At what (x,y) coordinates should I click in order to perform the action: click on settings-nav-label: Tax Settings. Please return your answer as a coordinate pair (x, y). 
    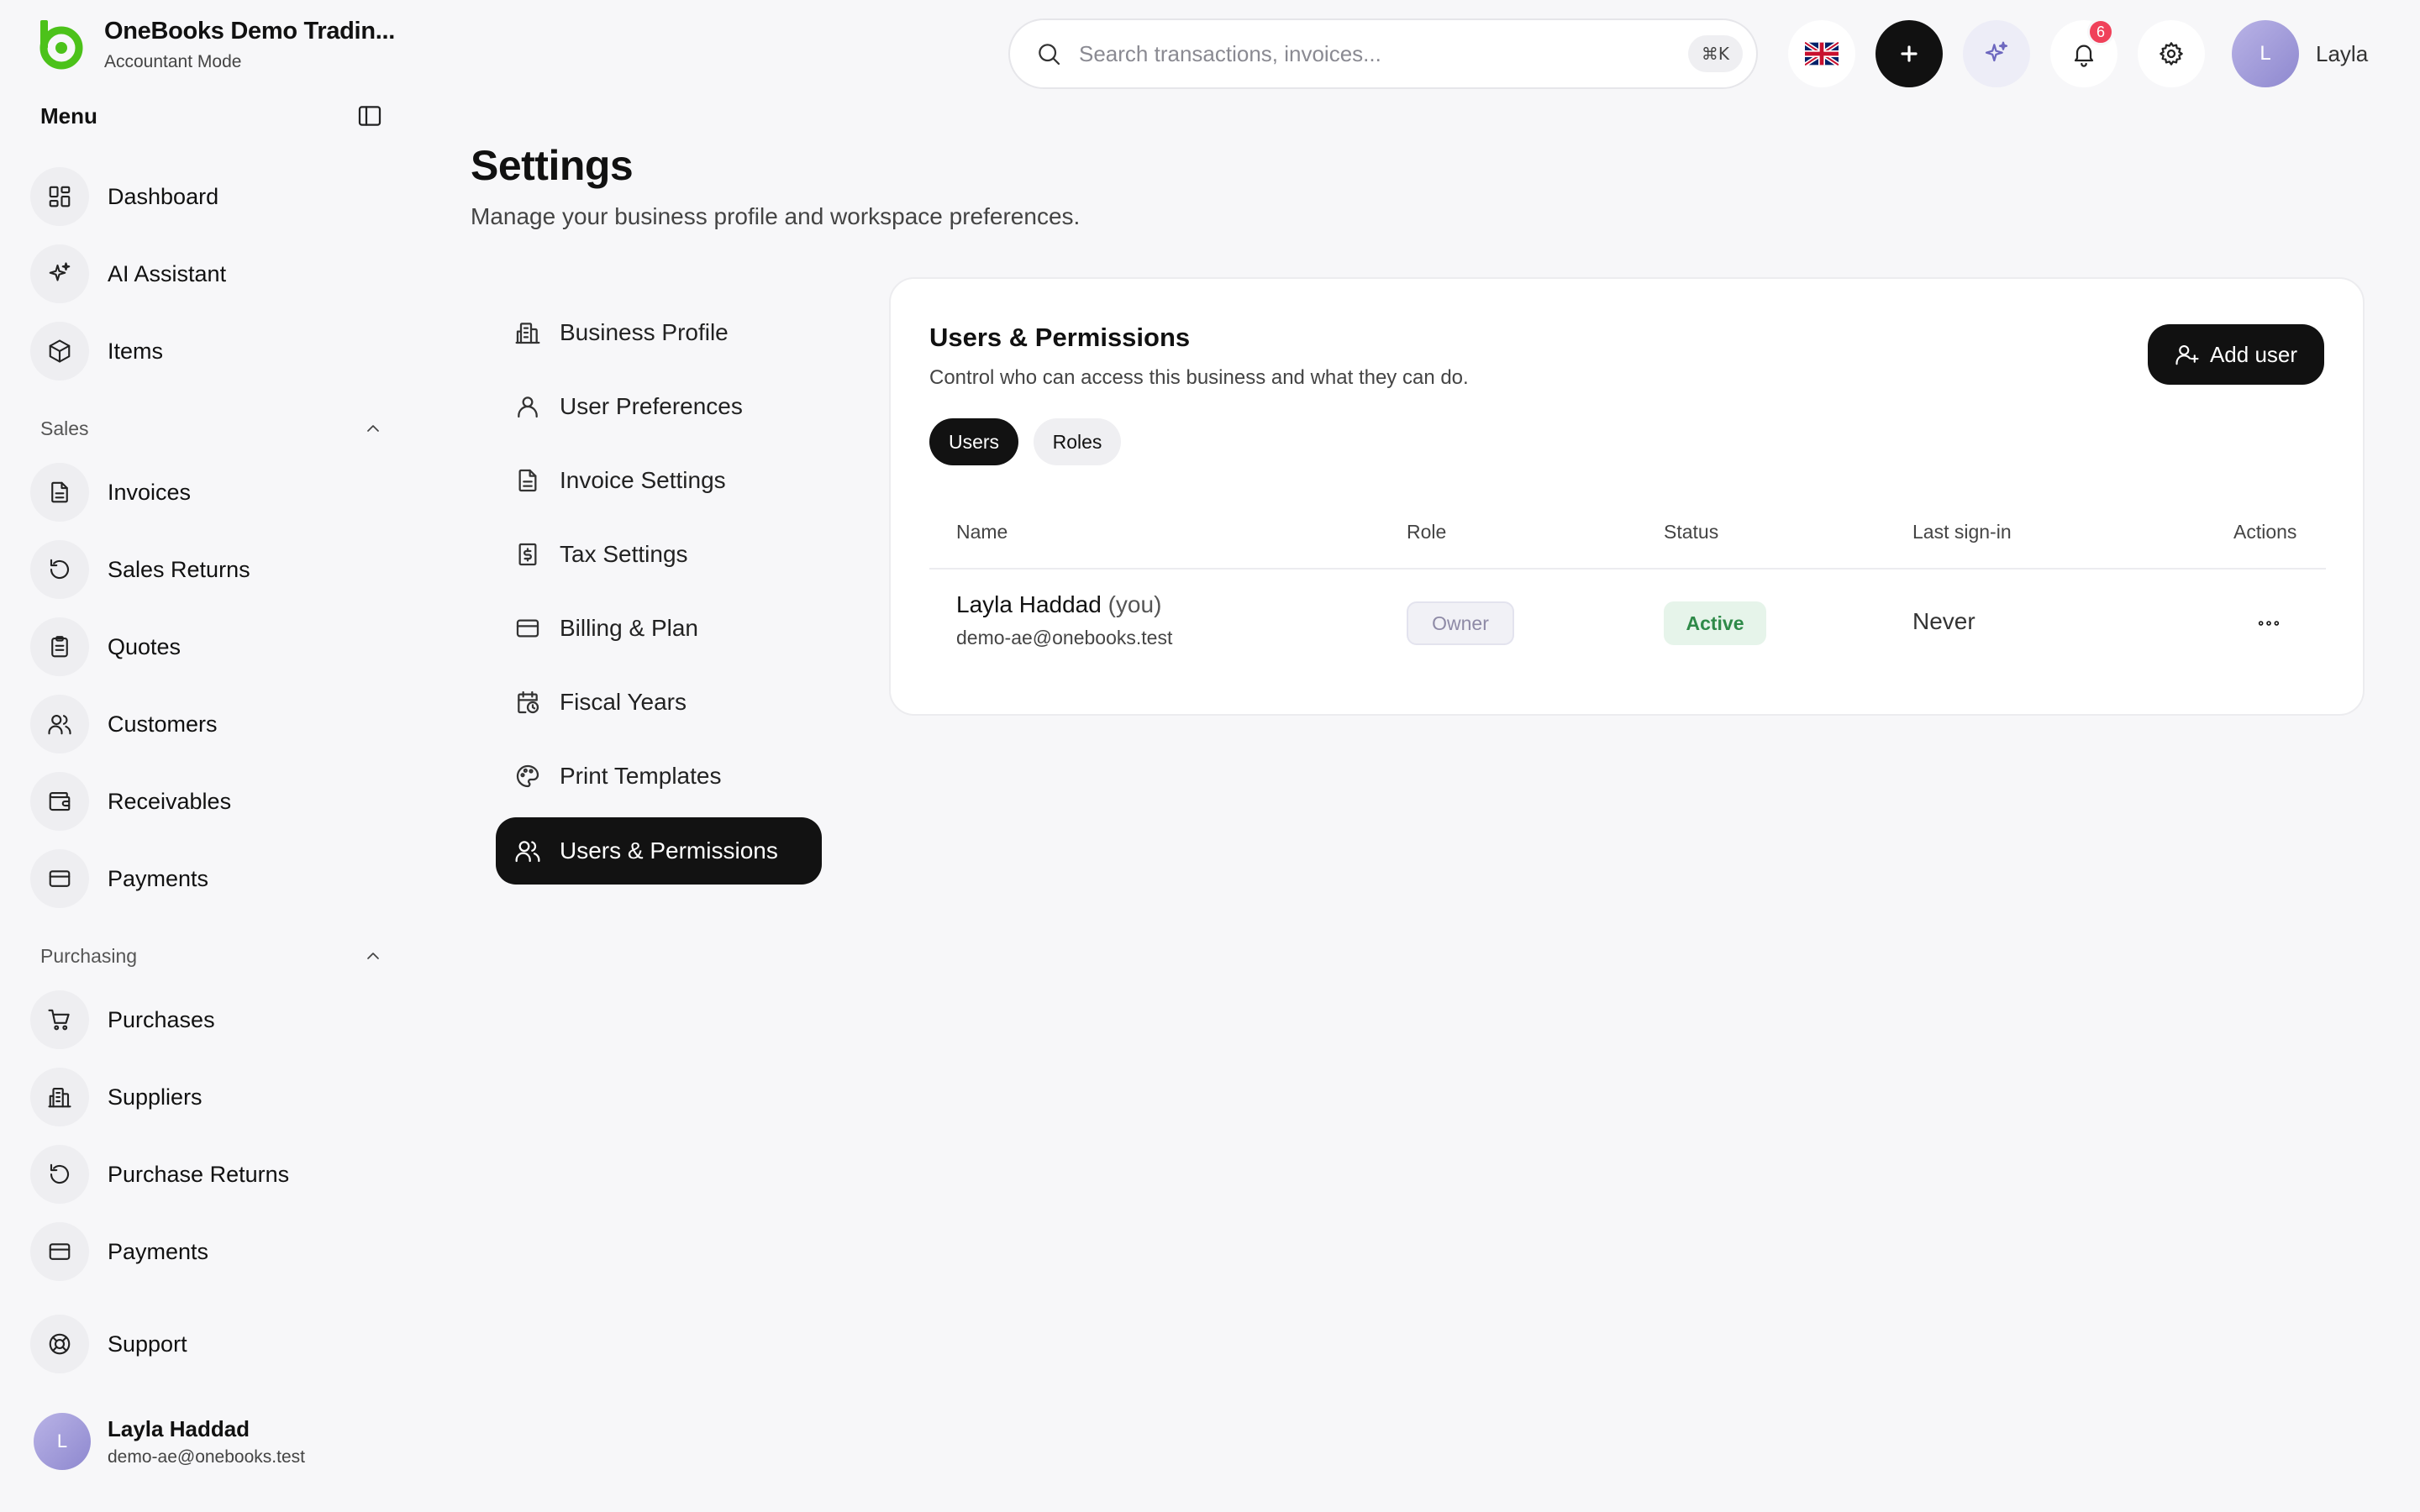
    Looking at the image, I should click on (624, 554).